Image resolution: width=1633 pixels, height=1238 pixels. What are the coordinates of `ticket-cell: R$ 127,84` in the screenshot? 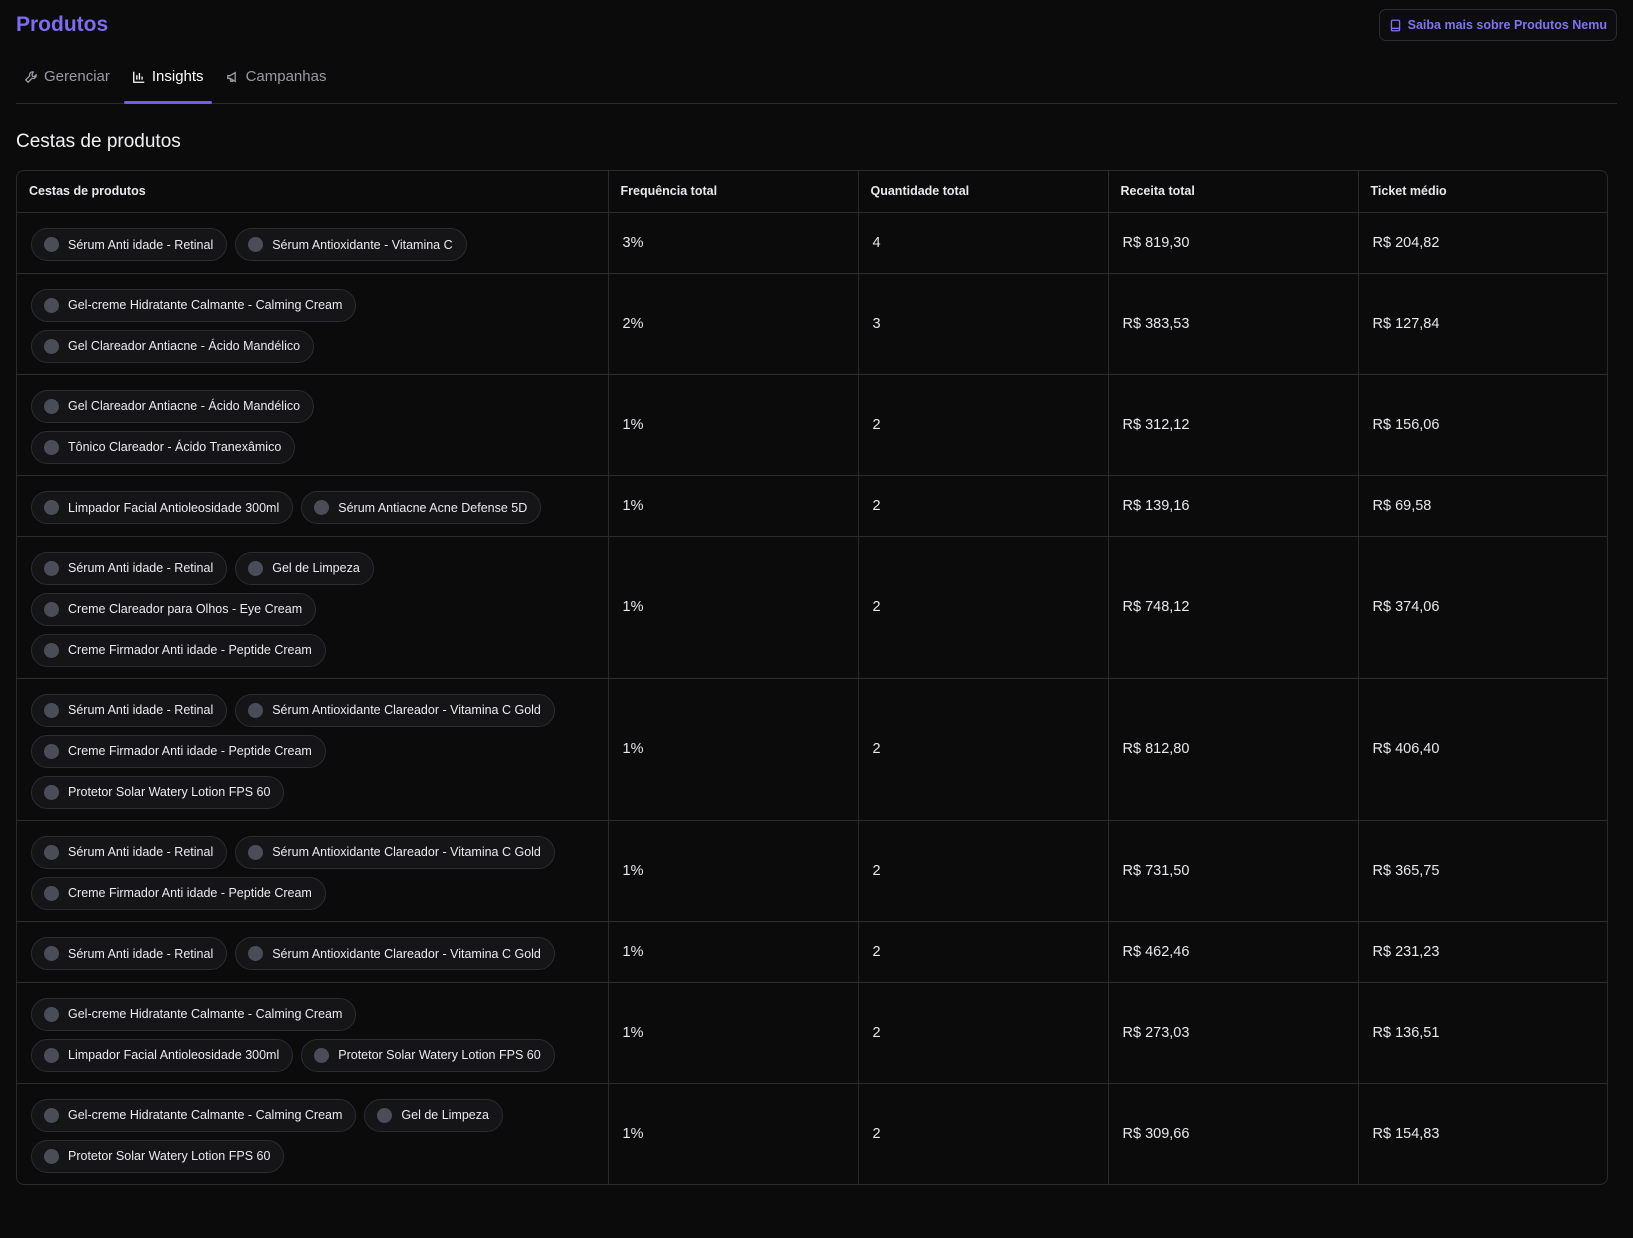 It's located at (1482, 324).